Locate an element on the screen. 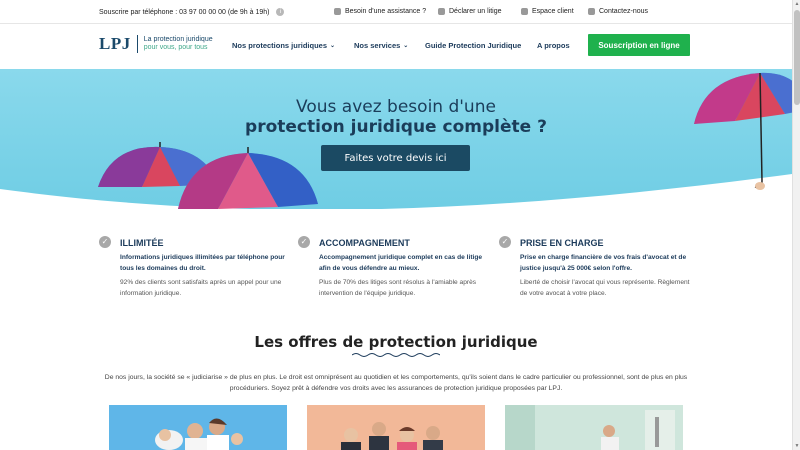 This screenshot has width=800, height=450. feature-title: ACCOMPAGNEMENT is located at coordinates (364, 243).